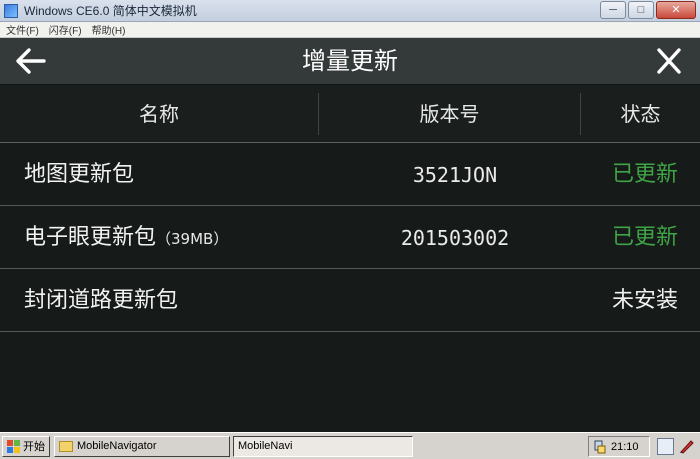  Describe the element at coordinates (644, 300) in the screenshot. I see `package-status: 未安装` at that location.